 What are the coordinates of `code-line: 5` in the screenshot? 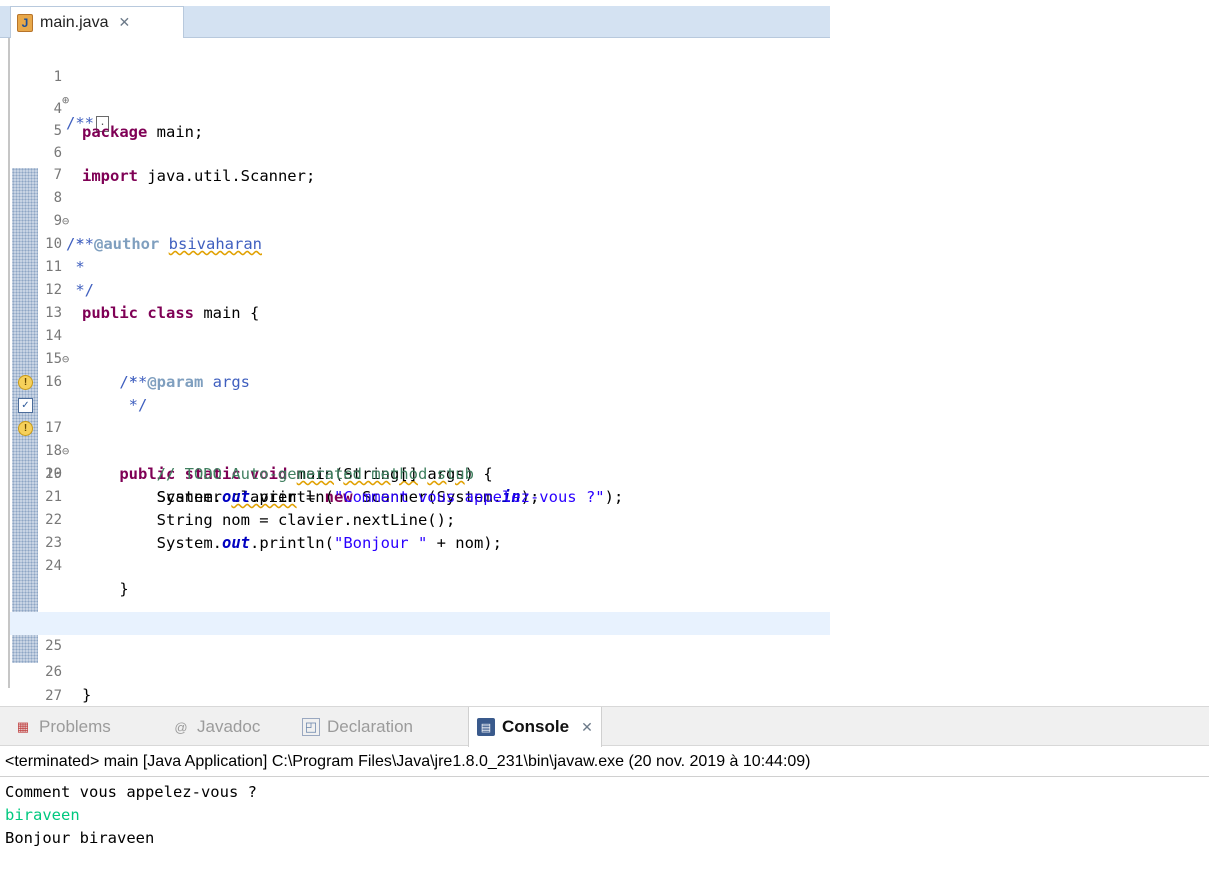 It's located at (420, 118).